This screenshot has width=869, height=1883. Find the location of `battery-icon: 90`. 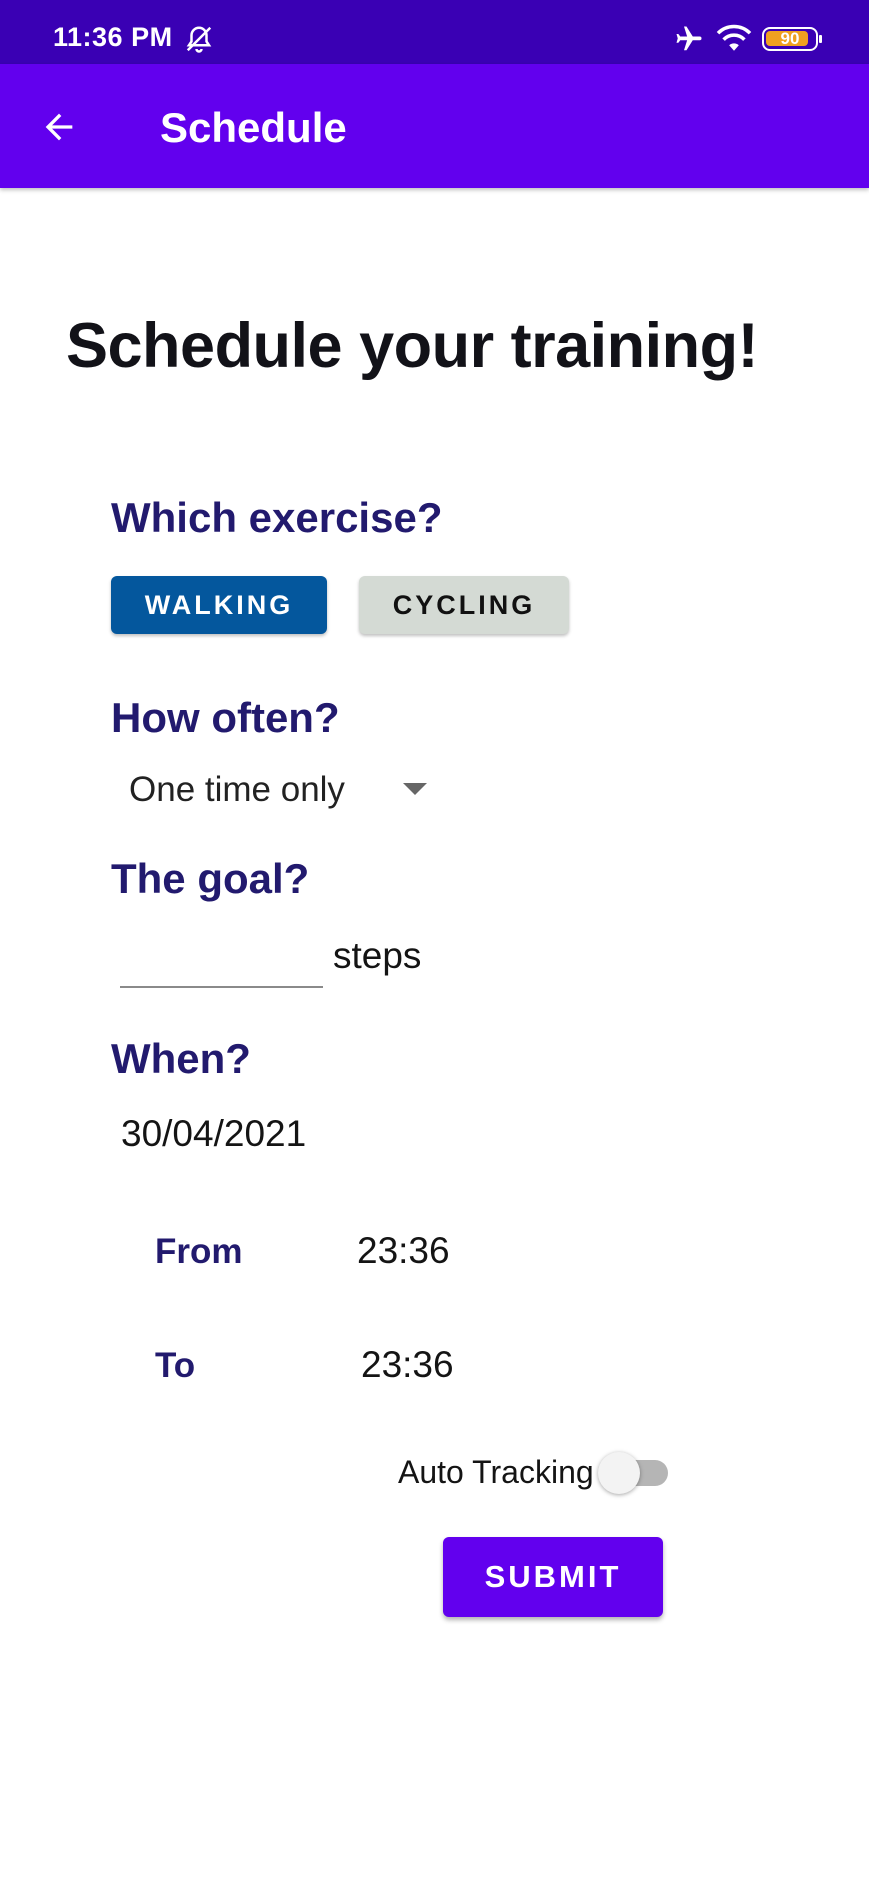

battery-icon: 90 is located at coordinates (792, 39).